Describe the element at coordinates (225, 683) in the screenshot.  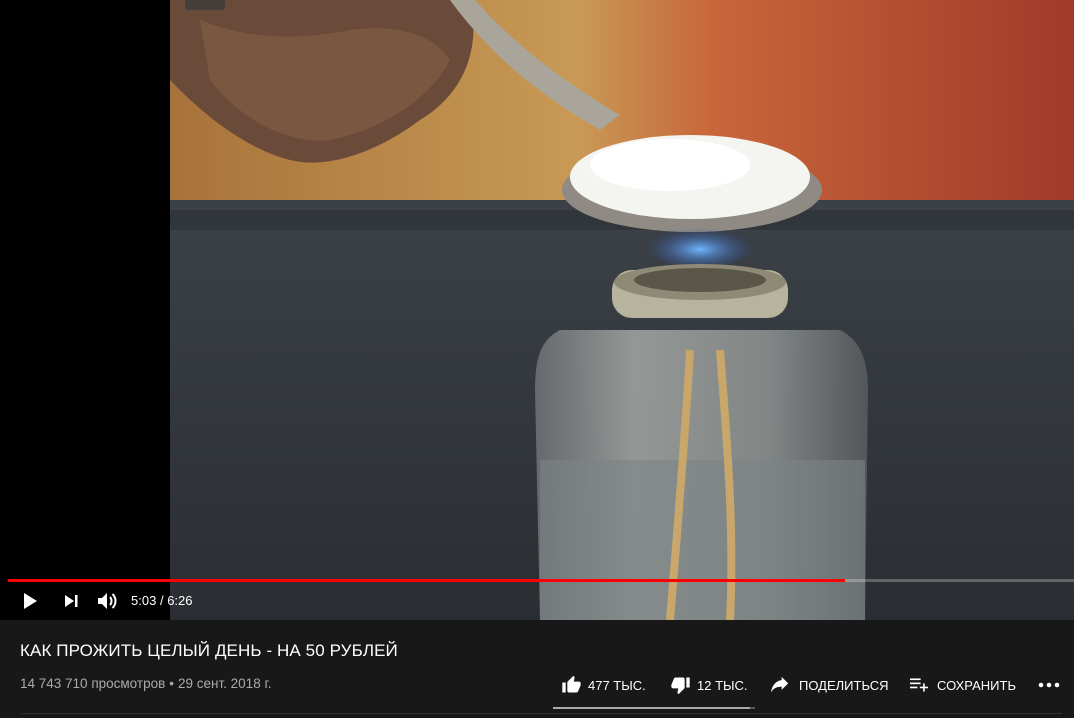
I see `upload-date: 29 сент. 2018 г.` at that location.